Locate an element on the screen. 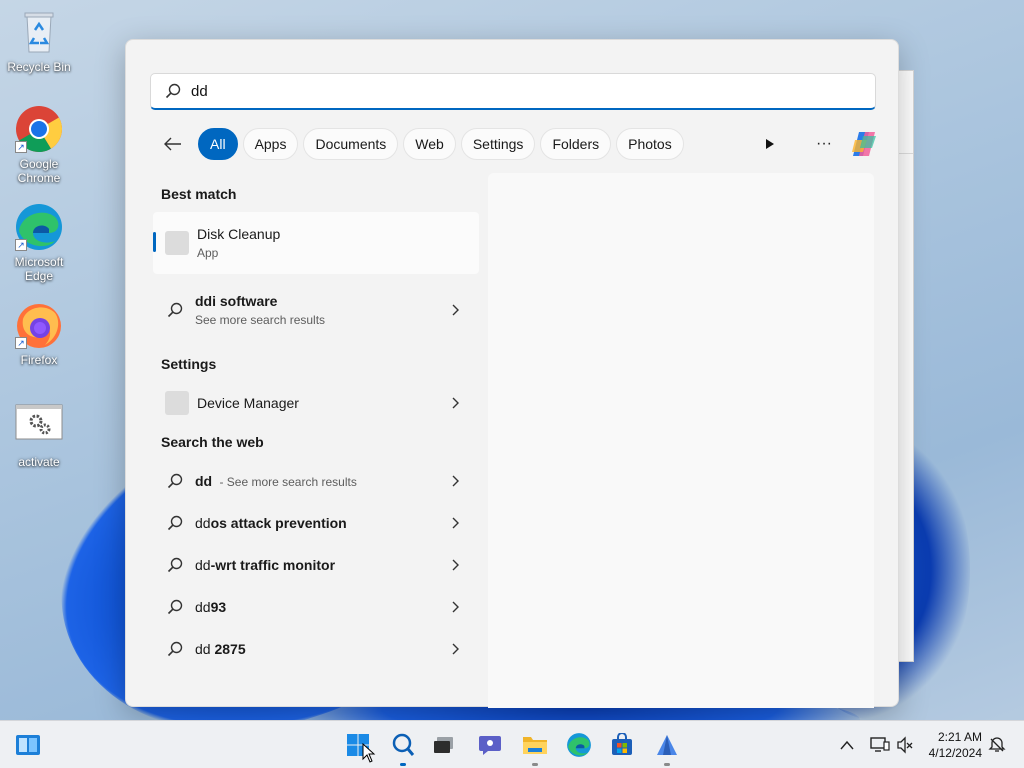 This screenshot has height=768, width=1024. file-explorer-icon is located at coordinates (535, 745).